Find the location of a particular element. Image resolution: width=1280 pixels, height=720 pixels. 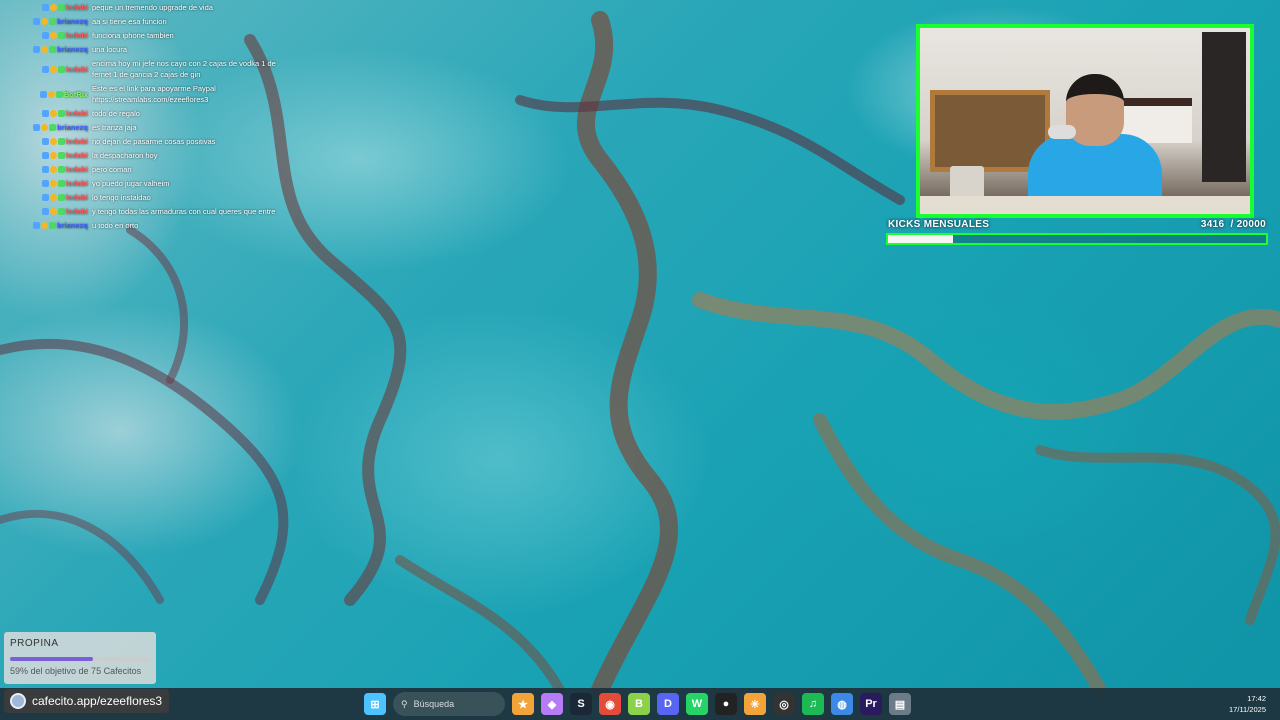

cafecito-url: cafecito.app/ezeeflores3 is located at coordinates (97, 701).